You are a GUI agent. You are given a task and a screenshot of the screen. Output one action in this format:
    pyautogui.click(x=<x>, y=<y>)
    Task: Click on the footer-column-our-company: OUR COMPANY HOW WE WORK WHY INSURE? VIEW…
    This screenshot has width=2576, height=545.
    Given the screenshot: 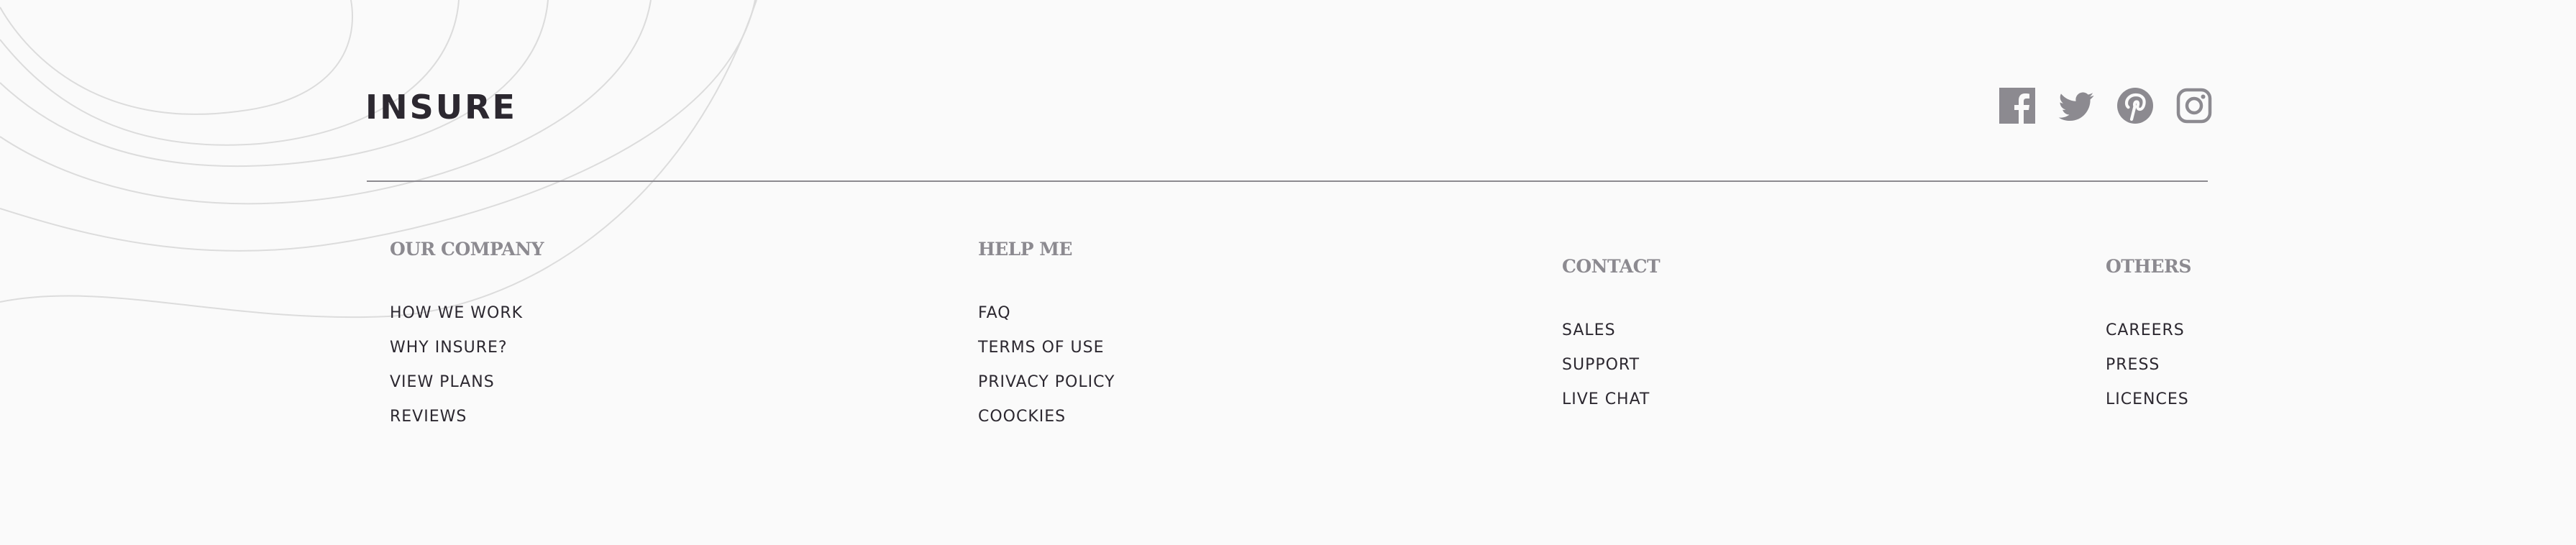 What is the action you would take?
    pyautogui.click(x=467, y=341)
    